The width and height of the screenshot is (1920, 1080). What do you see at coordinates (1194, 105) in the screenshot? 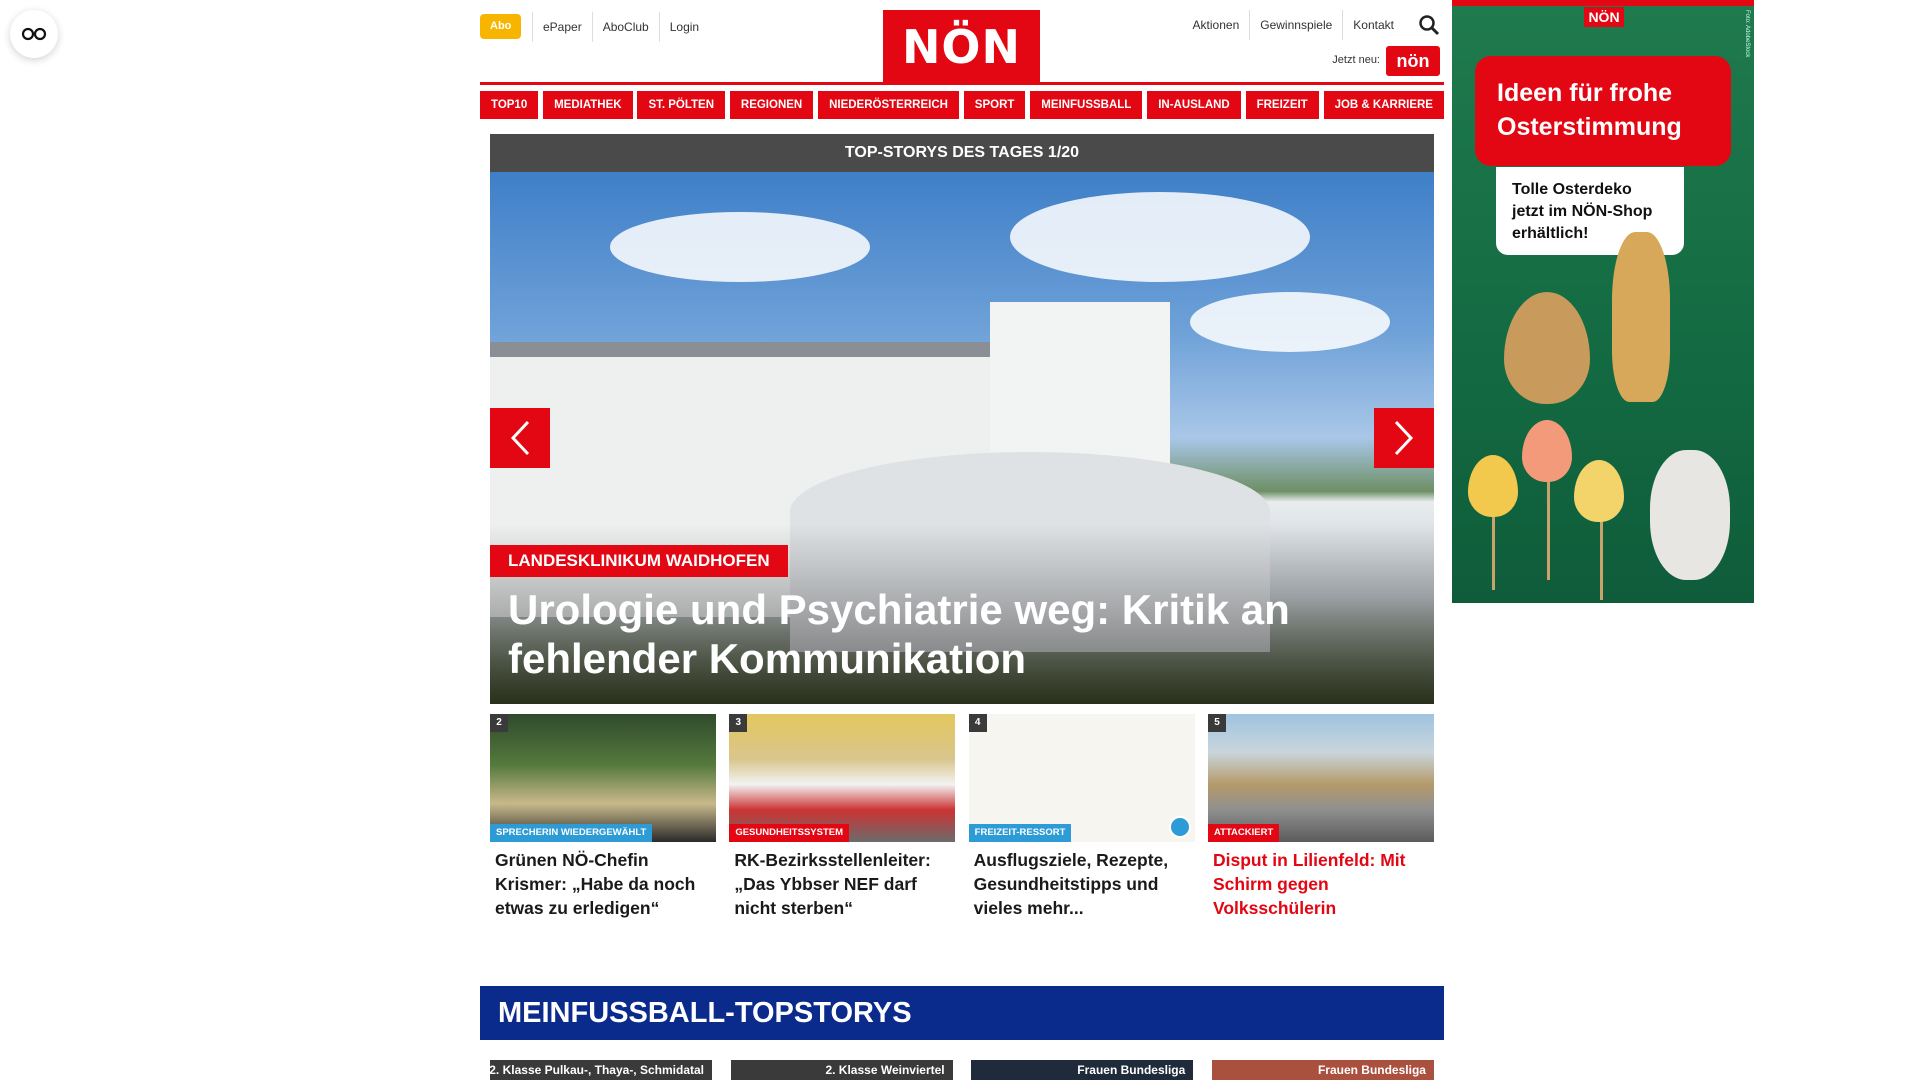
I see `nav-item-in-ausland: IN-AUSLAND` at bounding box center [1194, 105].